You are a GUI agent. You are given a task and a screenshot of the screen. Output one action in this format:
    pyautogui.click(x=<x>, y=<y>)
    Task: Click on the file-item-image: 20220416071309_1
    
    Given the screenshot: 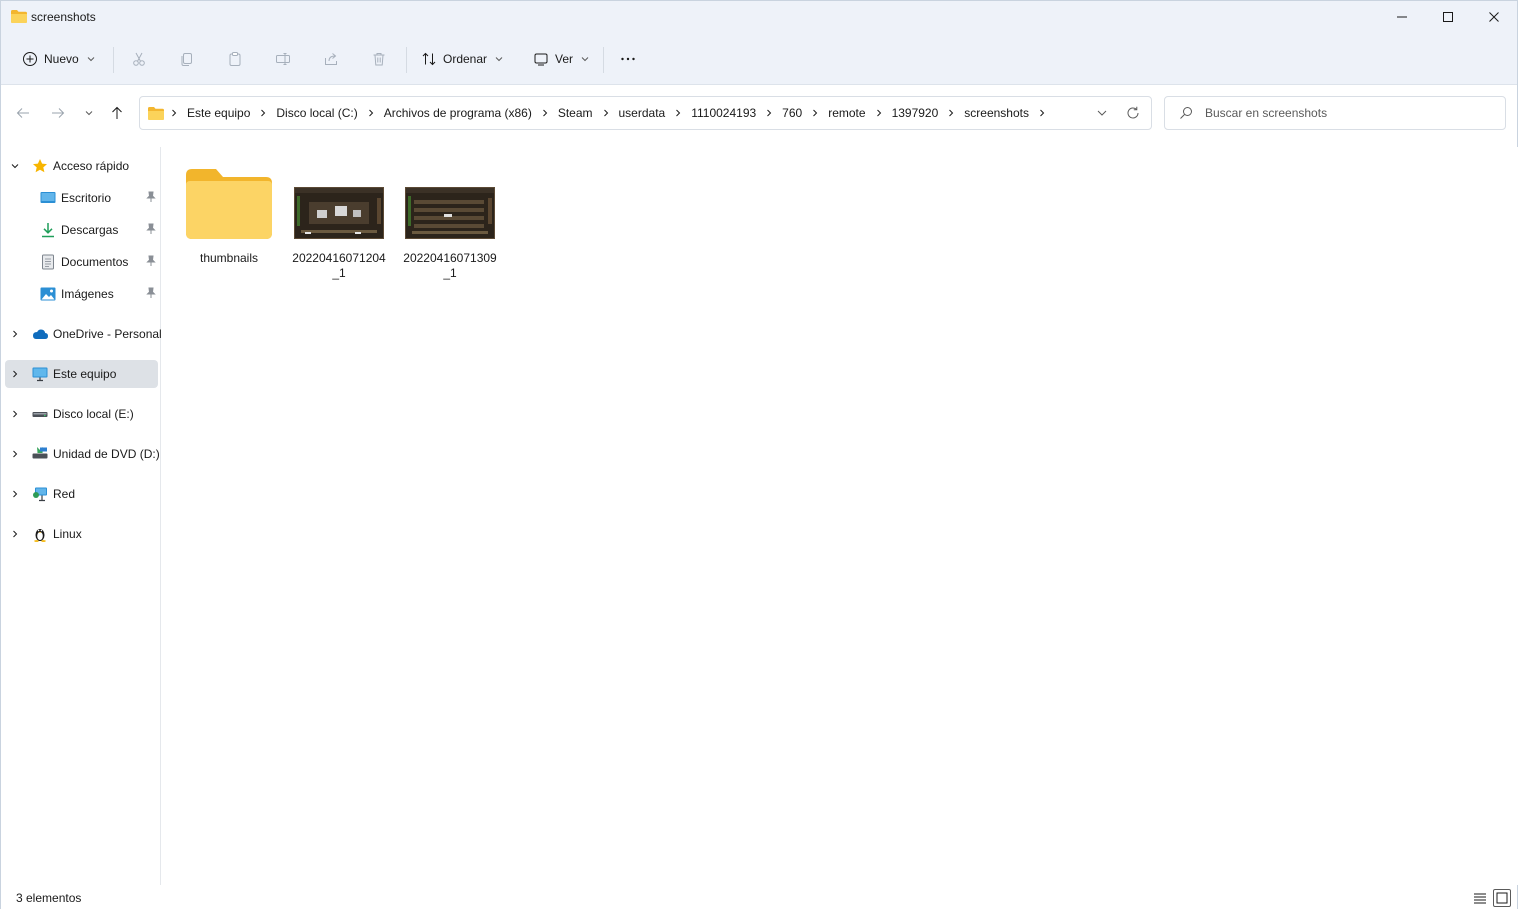 What is the action you would take?
    pyautogui.click(x=450, y=219)
    